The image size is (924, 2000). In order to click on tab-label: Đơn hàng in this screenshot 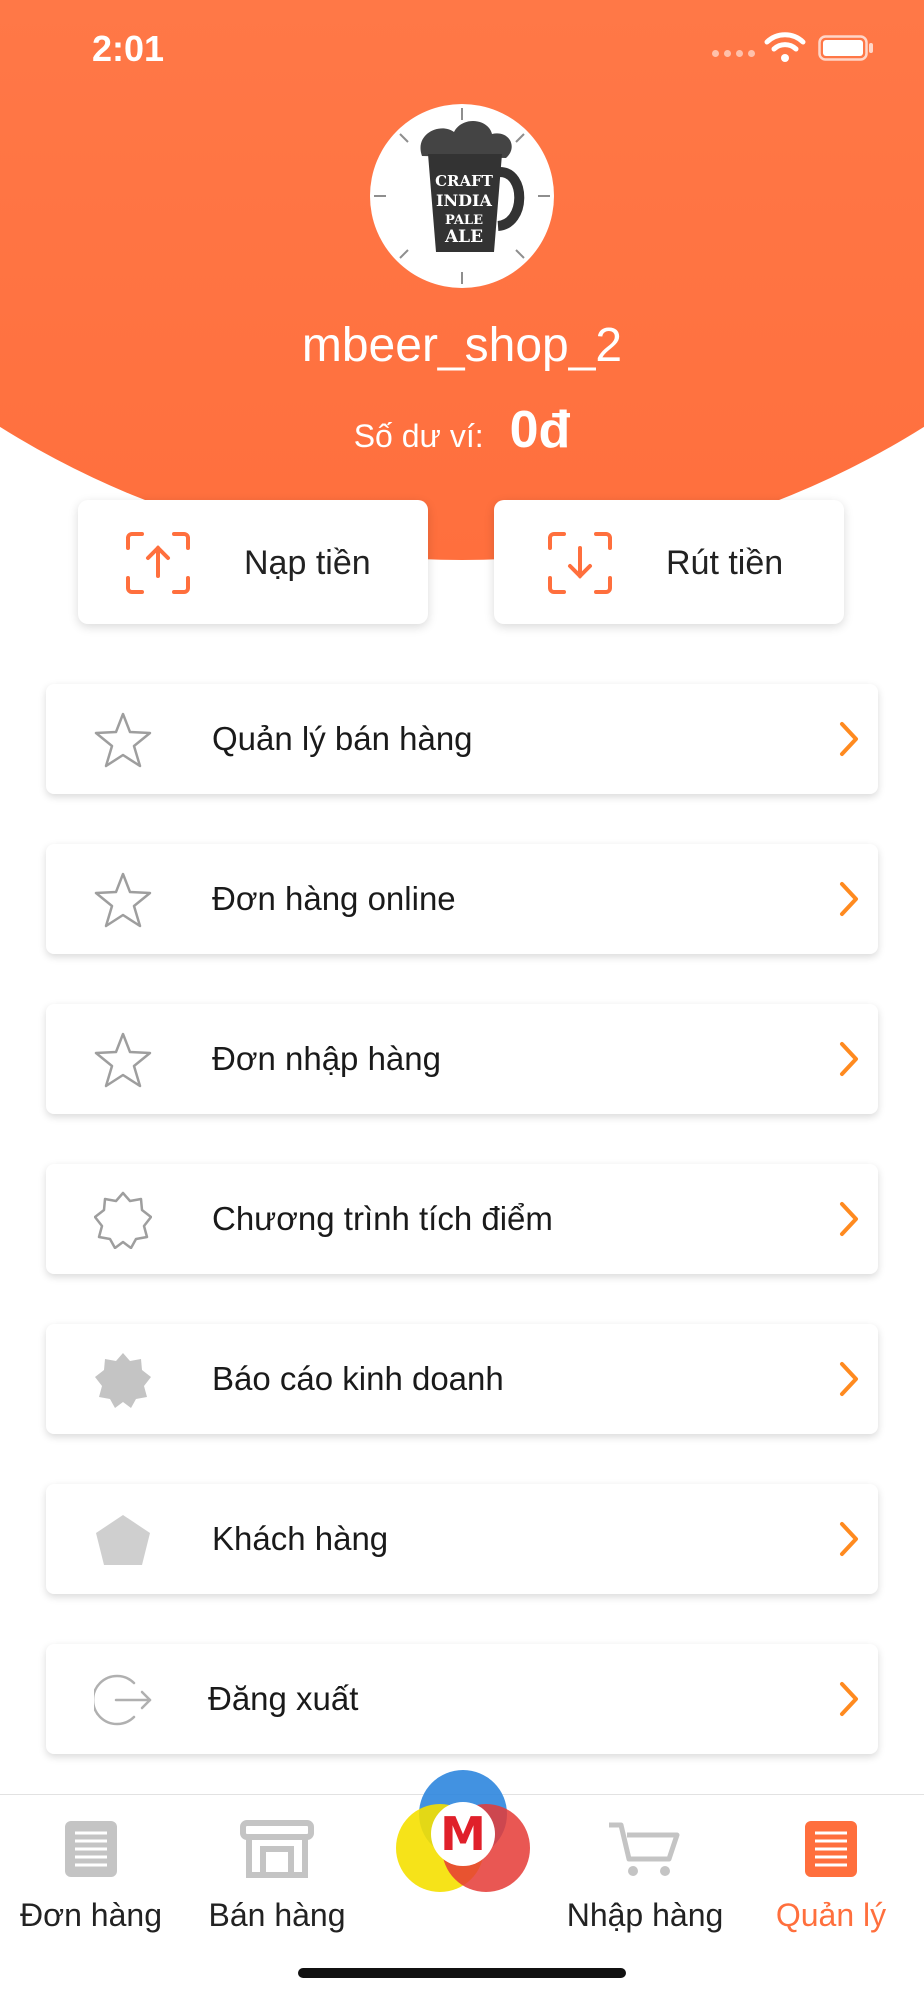, I will do `click(91, 1915)`.